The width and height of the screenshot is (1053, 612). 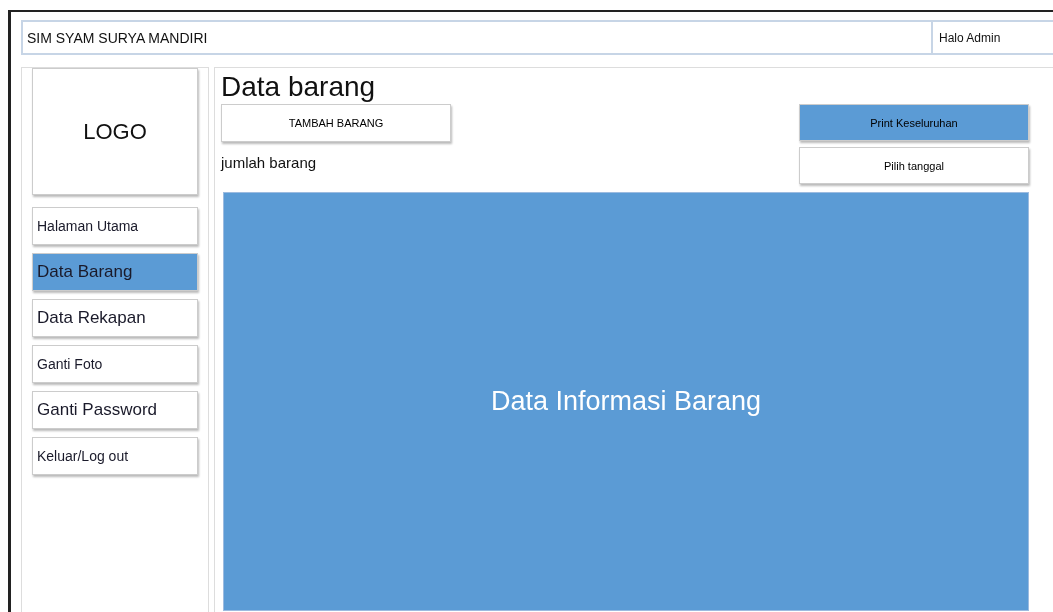 I want to click on sidebar-item: Ganti Foto, so click(x=115, y=364).